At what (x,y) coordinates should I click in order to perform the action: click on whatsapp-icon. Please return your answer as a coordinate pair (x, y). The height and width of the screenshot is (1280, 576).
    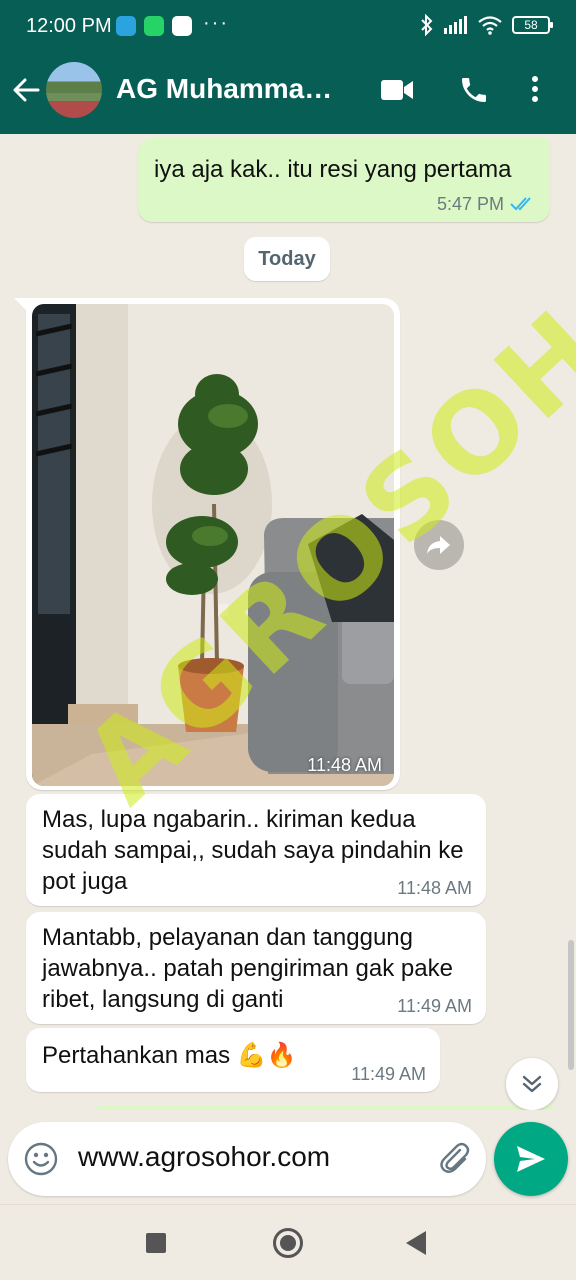
    Looking at the image, I should click on (154, 26).